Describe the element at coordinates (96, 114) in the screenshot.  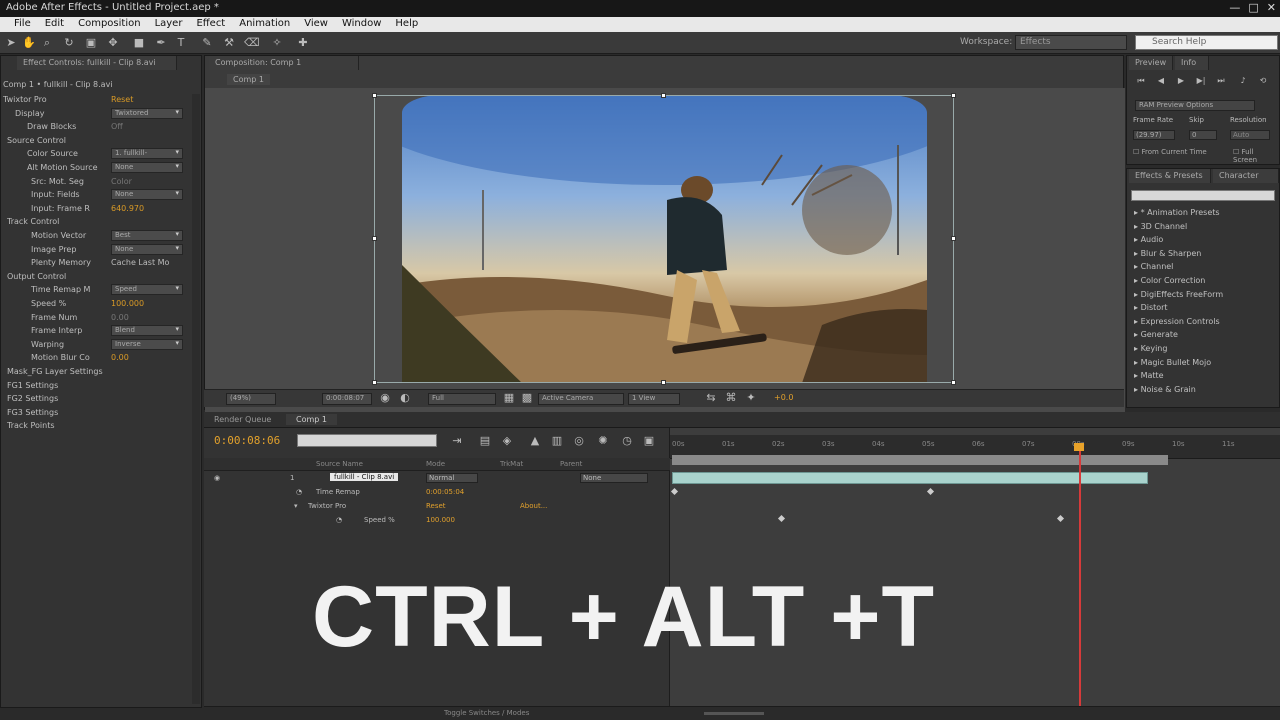
I see `effect-property-row: Display Twixtored` at that location.